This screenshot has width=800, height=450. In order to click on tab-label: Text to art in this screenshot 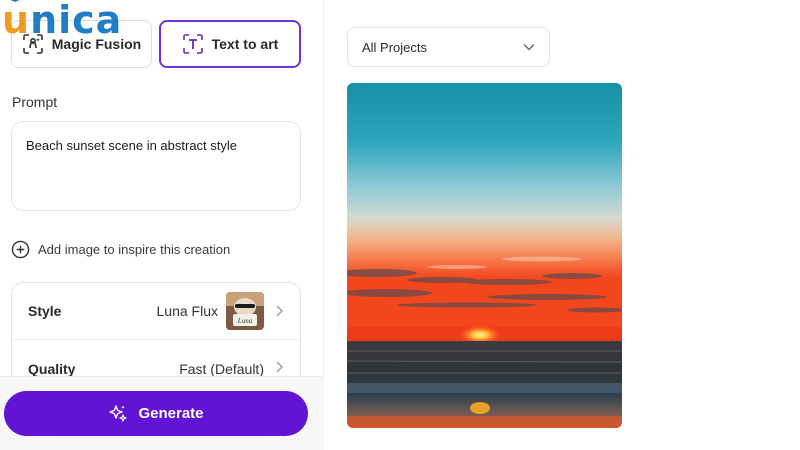, I will do `click(245, 44)`.